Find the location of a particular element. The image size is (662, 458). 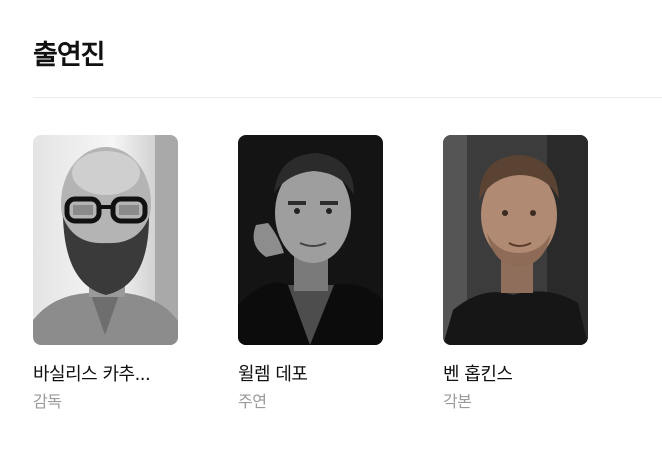

cast-name: 벤 홉킨스 is located at coordinates (523, 375).